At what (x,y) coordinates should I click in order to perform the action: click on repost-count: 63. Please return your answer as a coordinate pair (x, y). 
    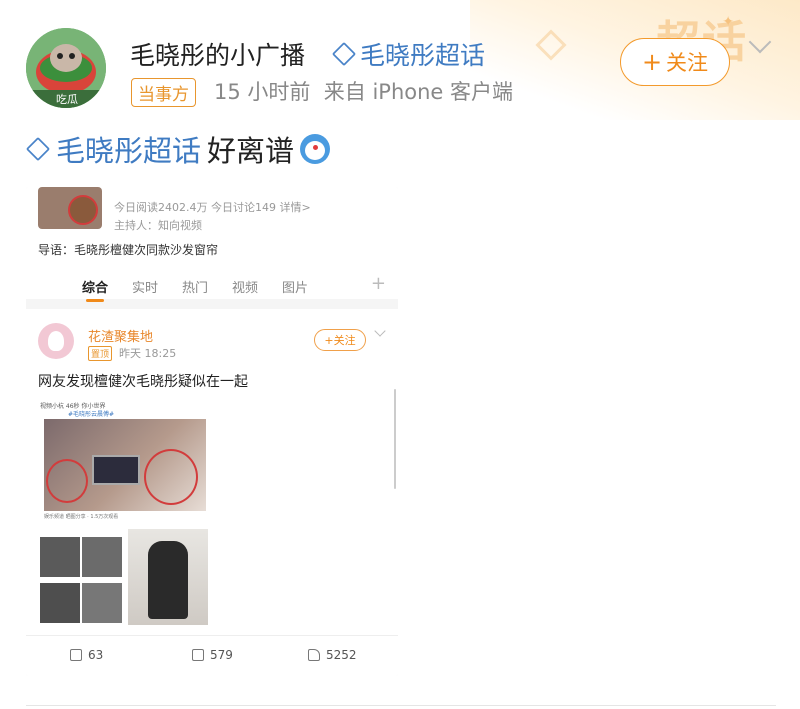
    Looking at the image, I should click on (96, 655).